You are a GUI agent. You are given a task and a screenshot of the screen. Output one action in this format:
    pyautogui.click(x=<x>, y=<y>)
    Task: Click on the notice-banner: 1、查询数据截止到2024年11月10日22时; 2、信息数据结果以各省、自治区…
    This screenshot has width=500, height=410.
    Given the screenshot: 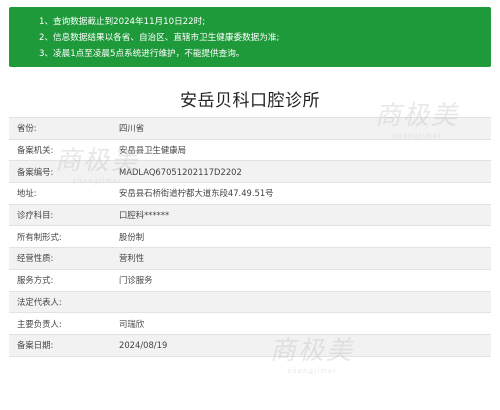 What is the action you would take?
    pyautogui.click(x=250, y=37)
    